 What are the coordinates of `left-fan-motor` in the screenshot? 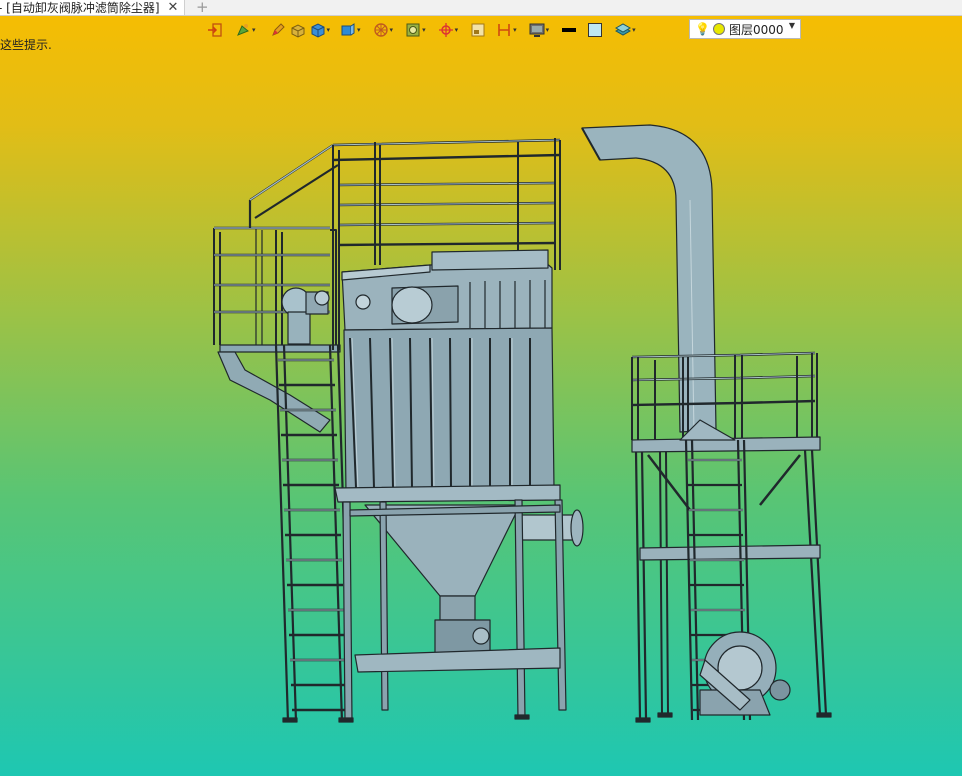 It's located at (305, 316).